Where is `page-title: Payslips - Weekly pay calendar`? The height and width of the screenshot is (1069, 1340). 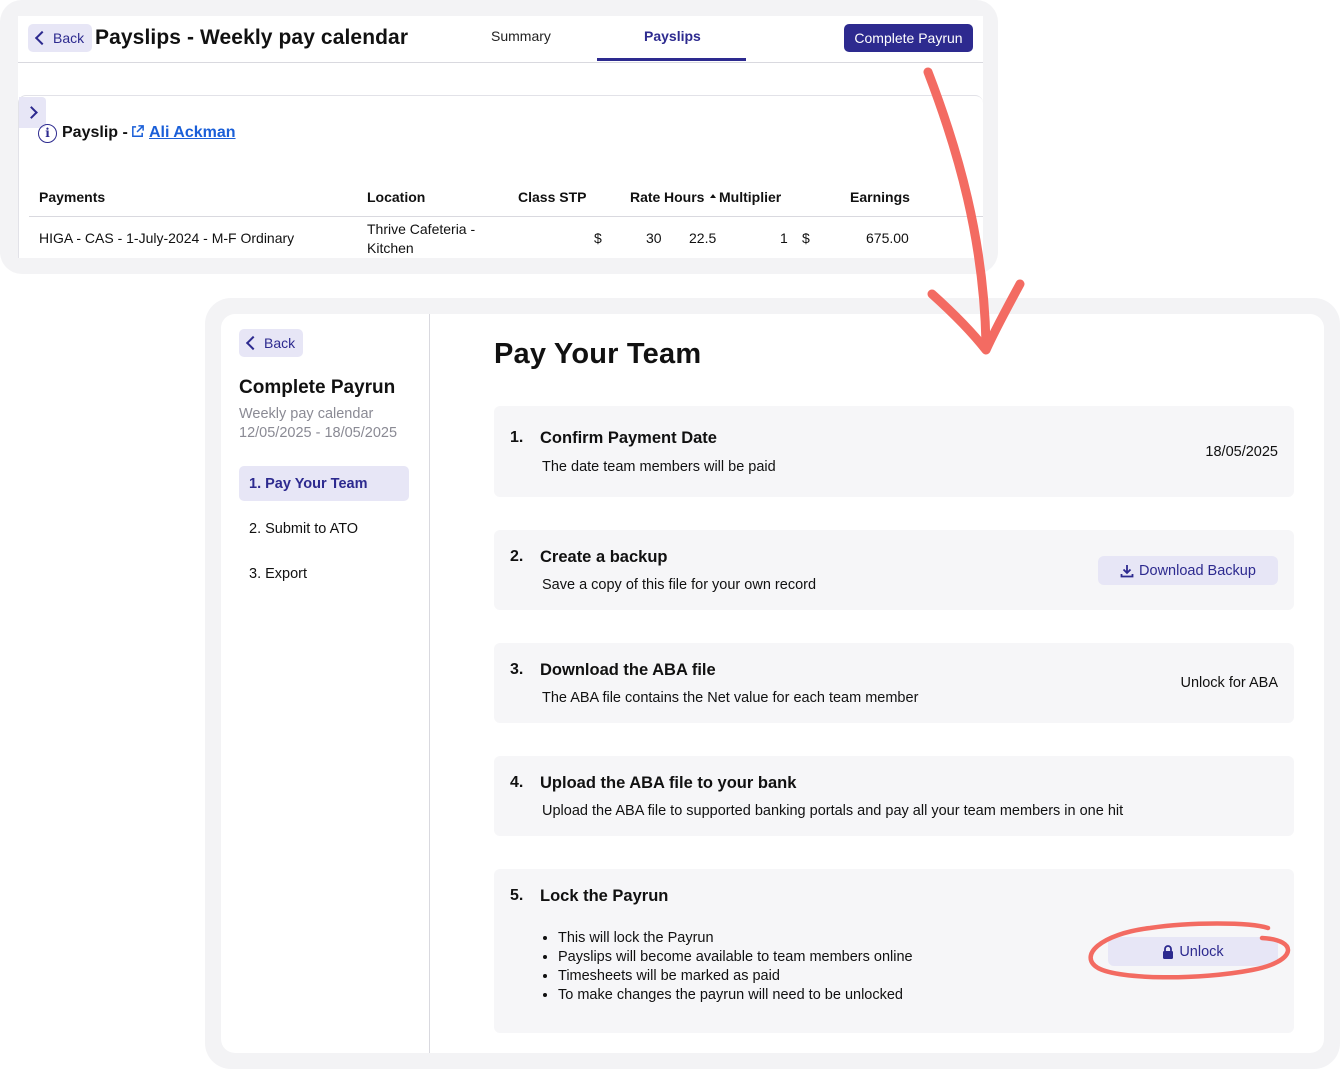 page-title: Payslips - Weekly pay calendar is located at coordinates (252, 37).